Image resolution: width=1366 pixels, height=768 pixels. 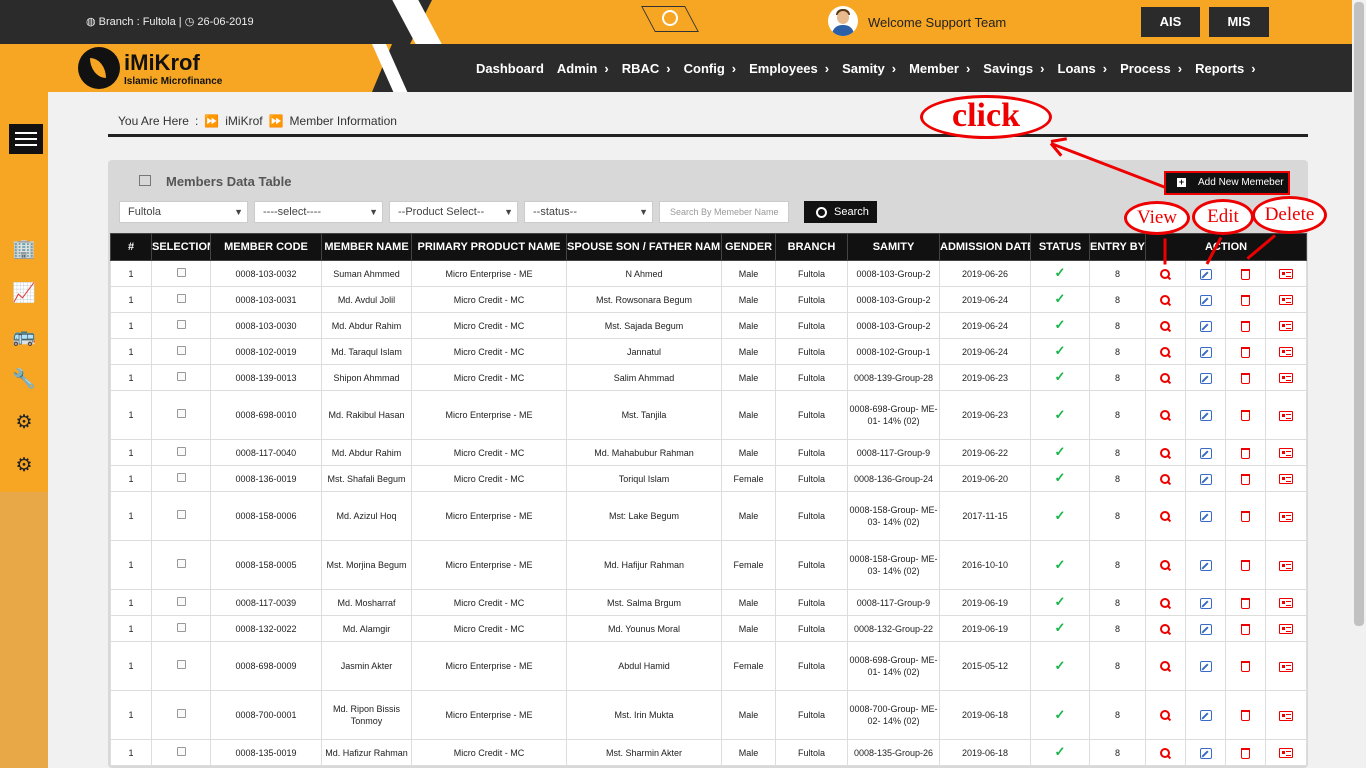 What do you see at coordinates (789, 68) in the screenshot?
I see `nav-item-employees: Employees ›` at bounding box center [789, 68].